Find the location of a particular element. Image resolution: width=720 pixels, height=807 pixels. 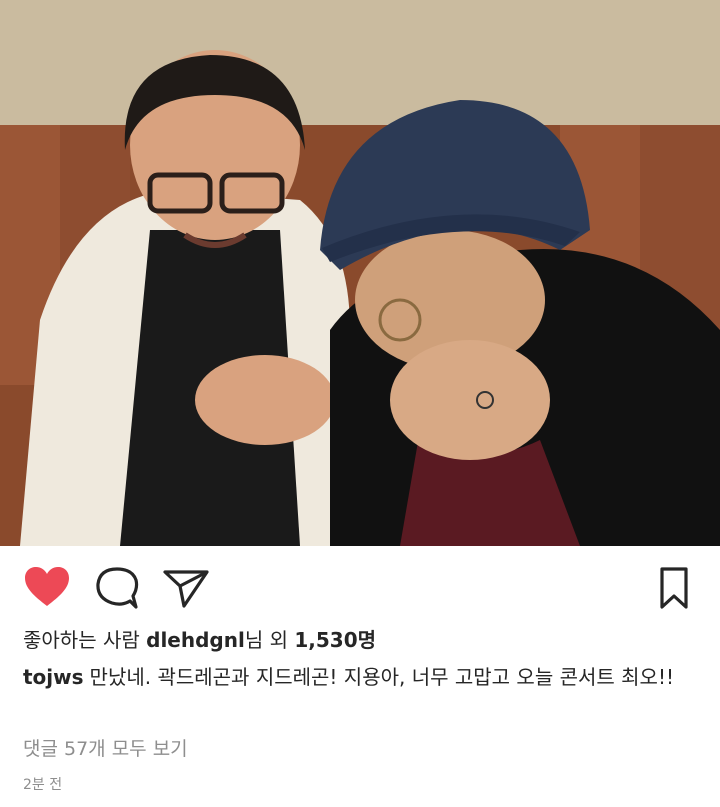

paper-plane-icon is located at coordinates (186, 589).